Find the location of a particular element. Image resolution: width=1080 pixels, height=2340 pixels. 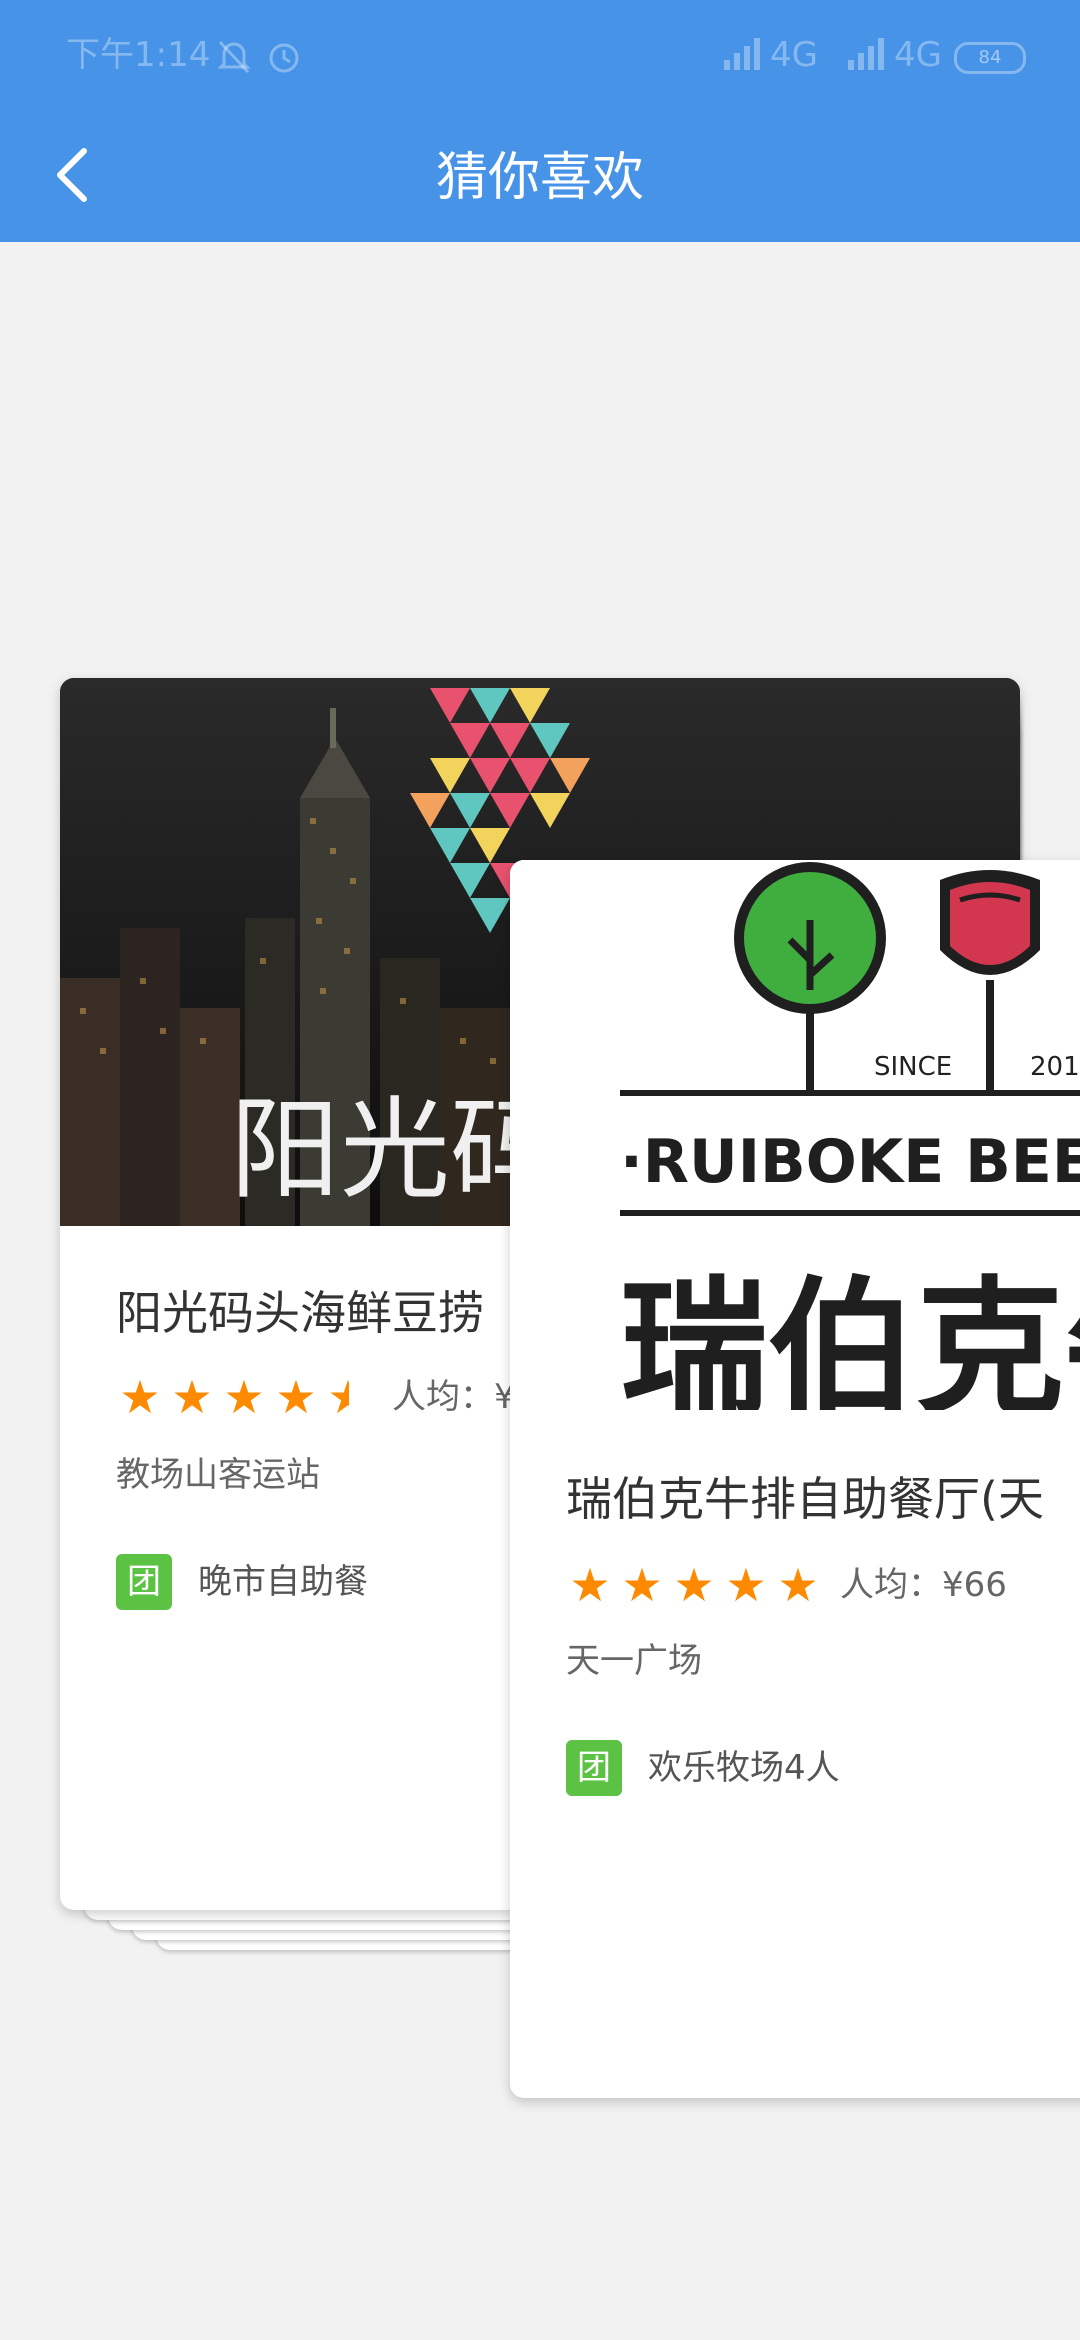

since-year: 201 is located at coordinates (1055, 1067).